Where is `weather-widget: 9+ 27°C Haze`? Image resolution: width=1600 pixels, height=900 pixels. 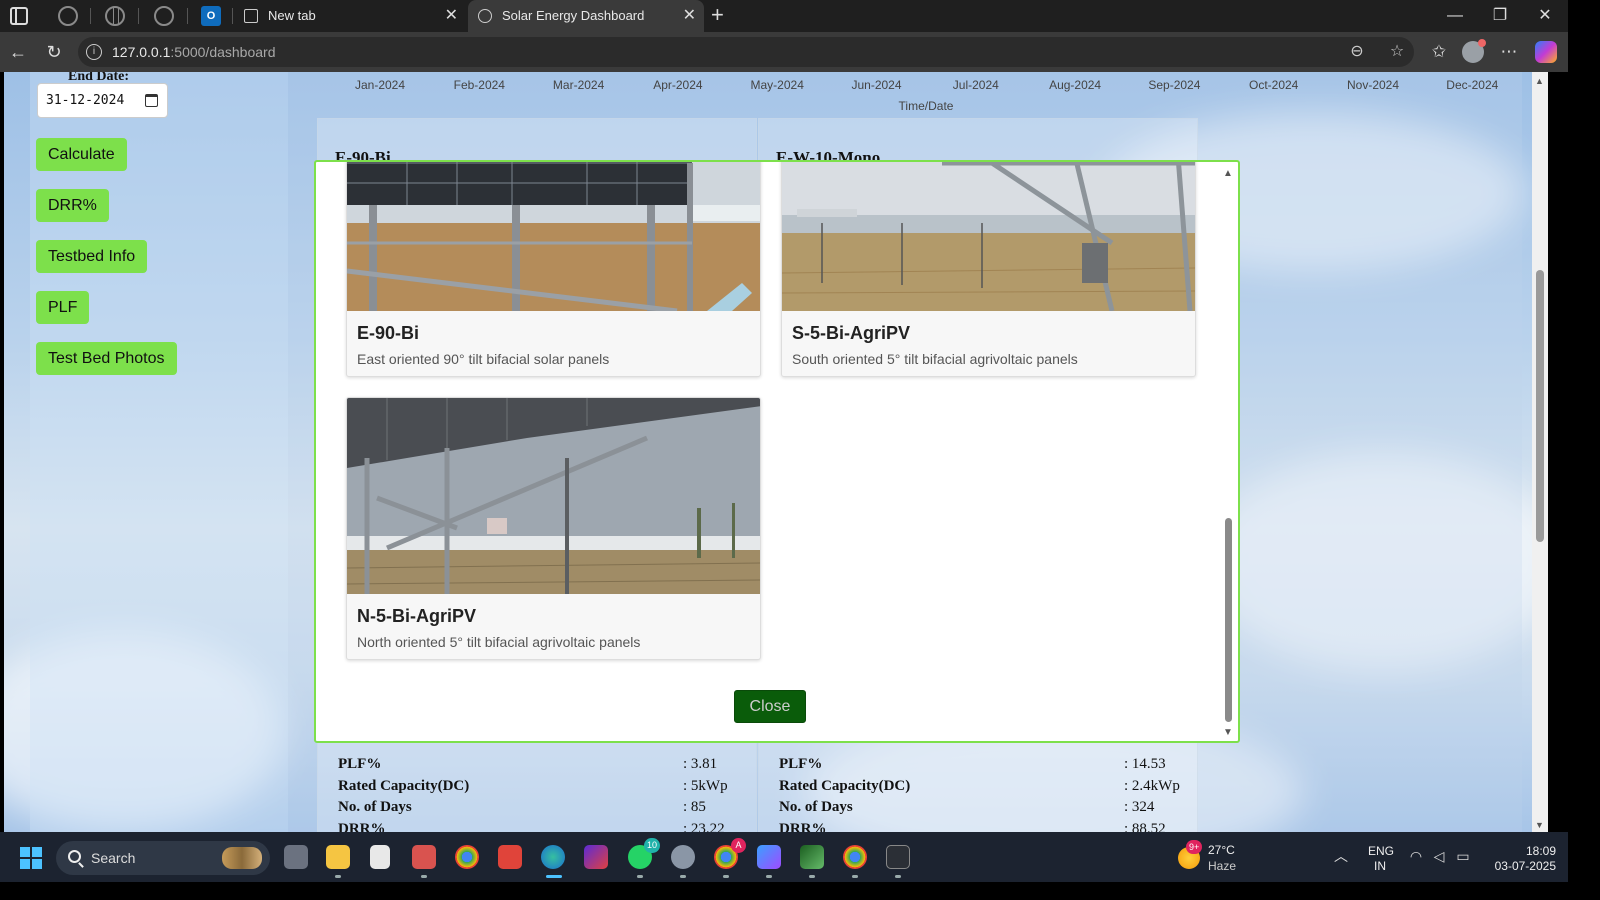 weather-widget: 9+ 27°C Haze is located at coordinates (1233, 857).